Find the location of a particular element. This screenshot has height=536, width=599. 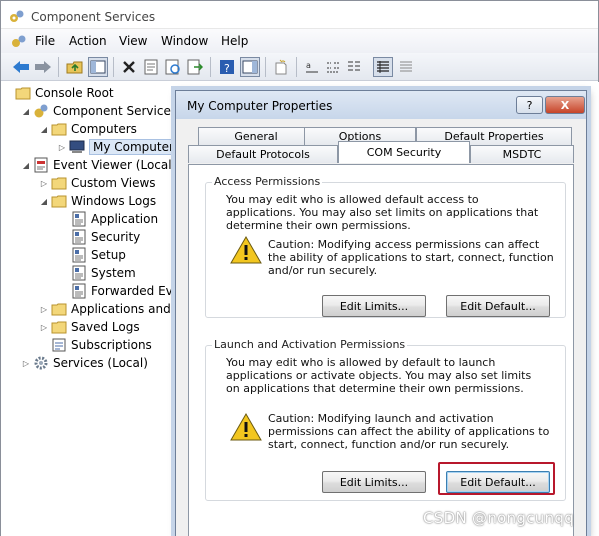

list-view-icon is located at coordinates (354, 67).